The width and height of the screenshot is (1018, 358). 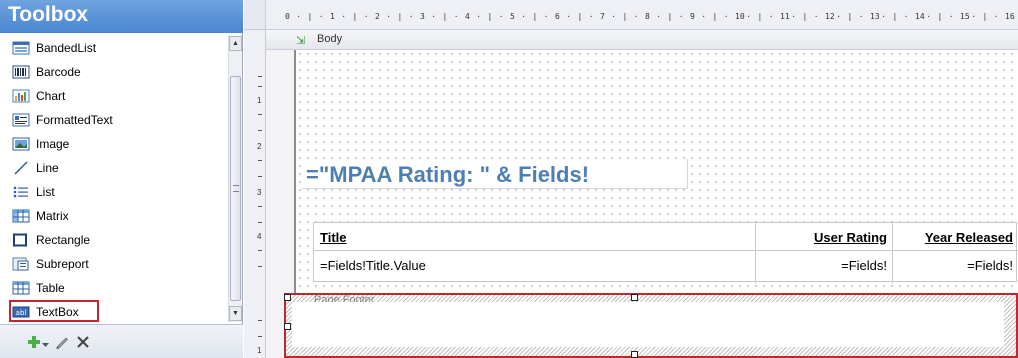 What do you see at coordinates (821, 237) in the screenshot?
I see `table-header-user-rating: User Rating` at bounding box center [821, 237].